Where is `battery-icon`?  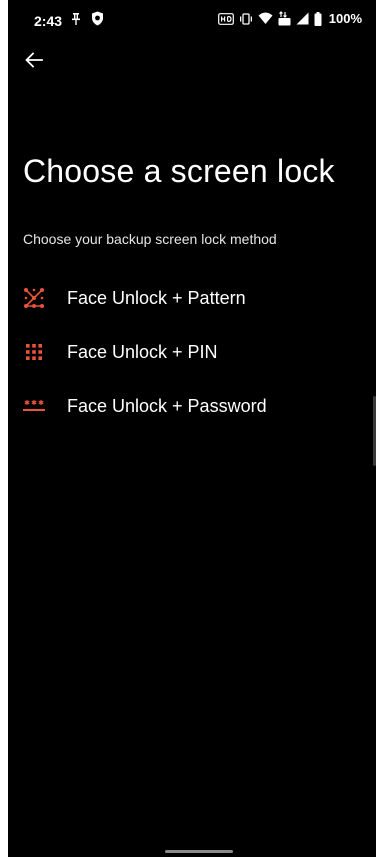
battery-icon is located at coordinates (318, 18).